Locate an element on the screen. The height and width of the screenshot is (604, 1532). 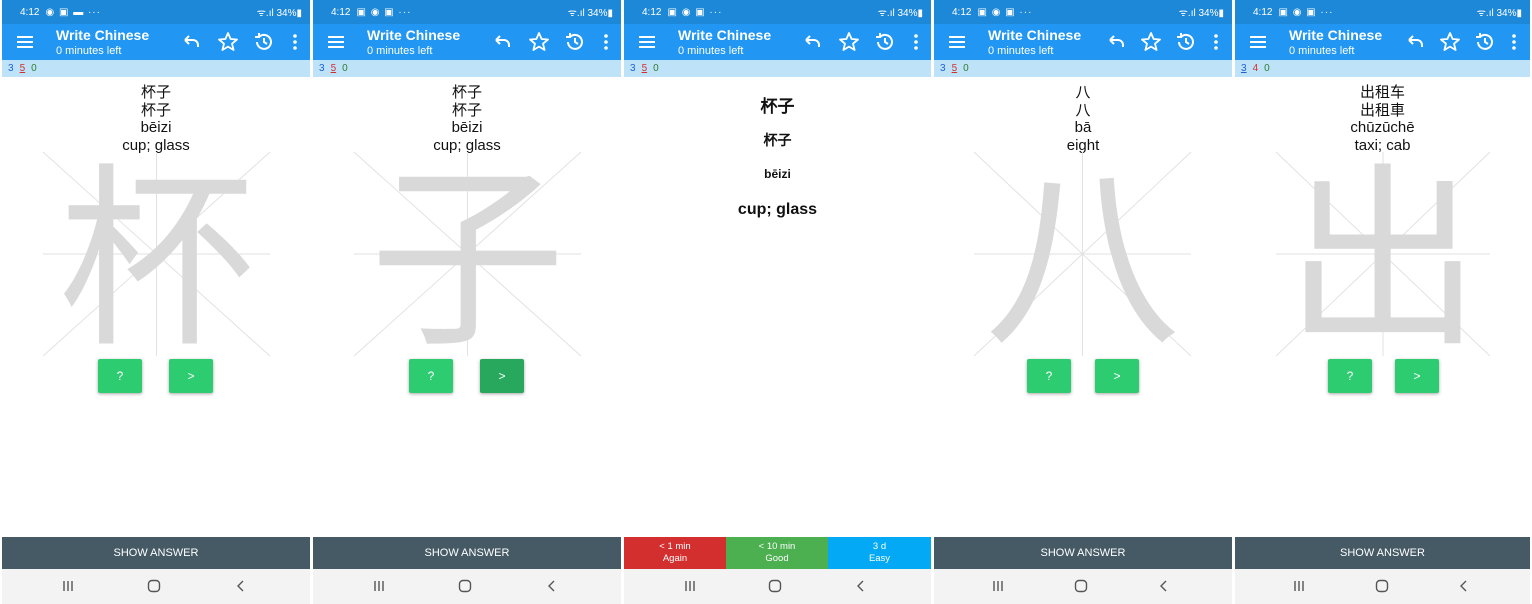
notification-icons: ▣ ◉ ▣ ··· is located at coordinates (1005, 12).